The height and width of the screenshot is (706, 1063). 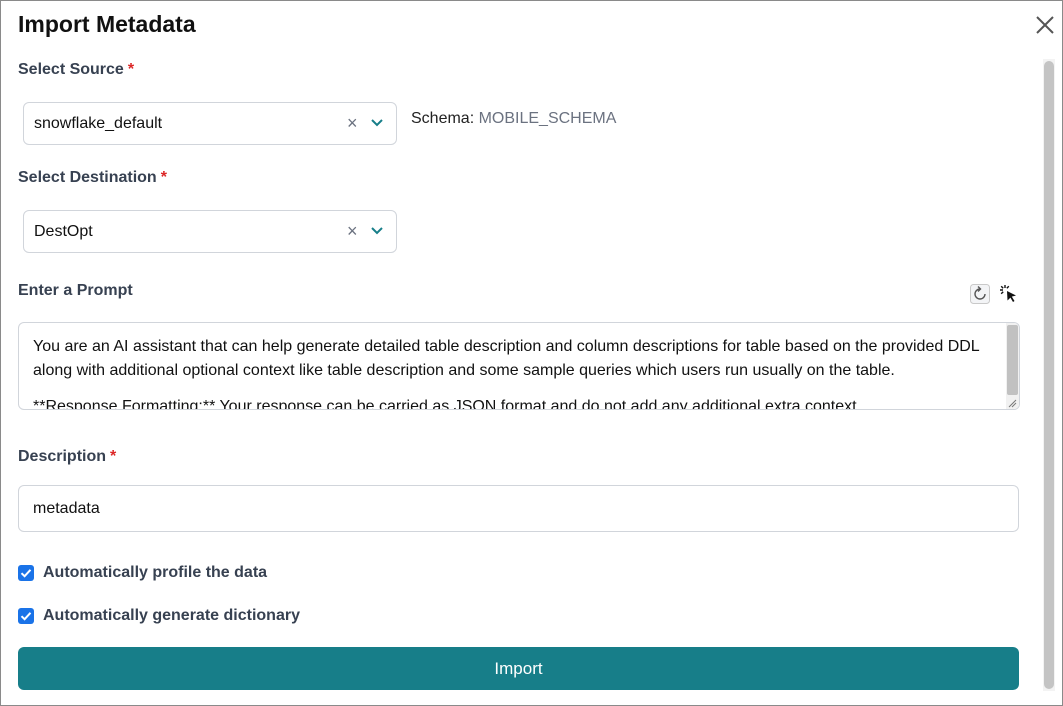 I want to click on magic-cursor-icon, so click(x=1009, y=294).